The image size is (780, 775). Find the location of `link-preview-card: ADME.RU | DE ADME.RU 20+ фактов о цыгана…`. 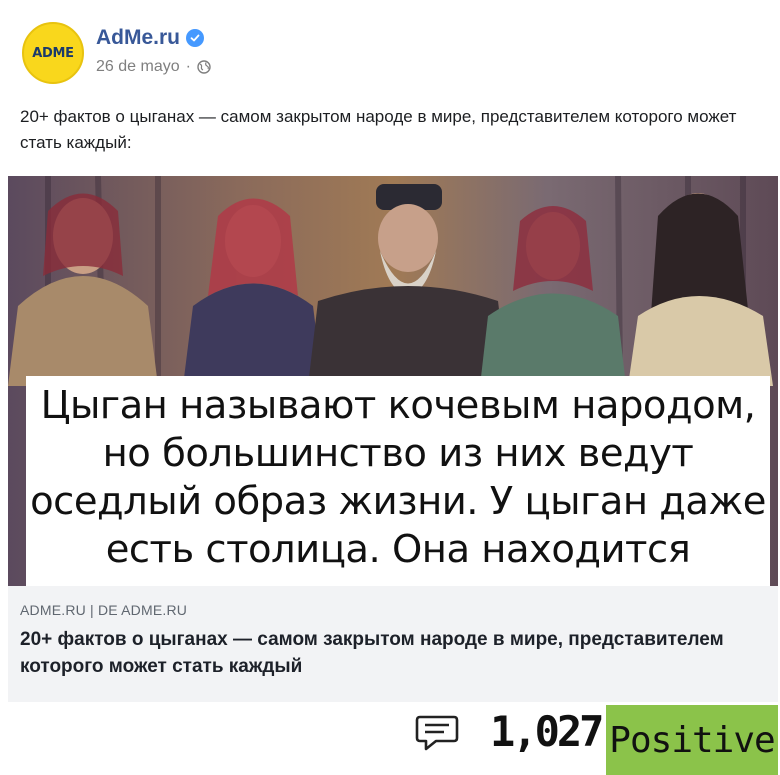

link-preview-card: ADME.RU | DE ADME.RU 20+ фактов о цыгана… is located at coordinates (393, 644).